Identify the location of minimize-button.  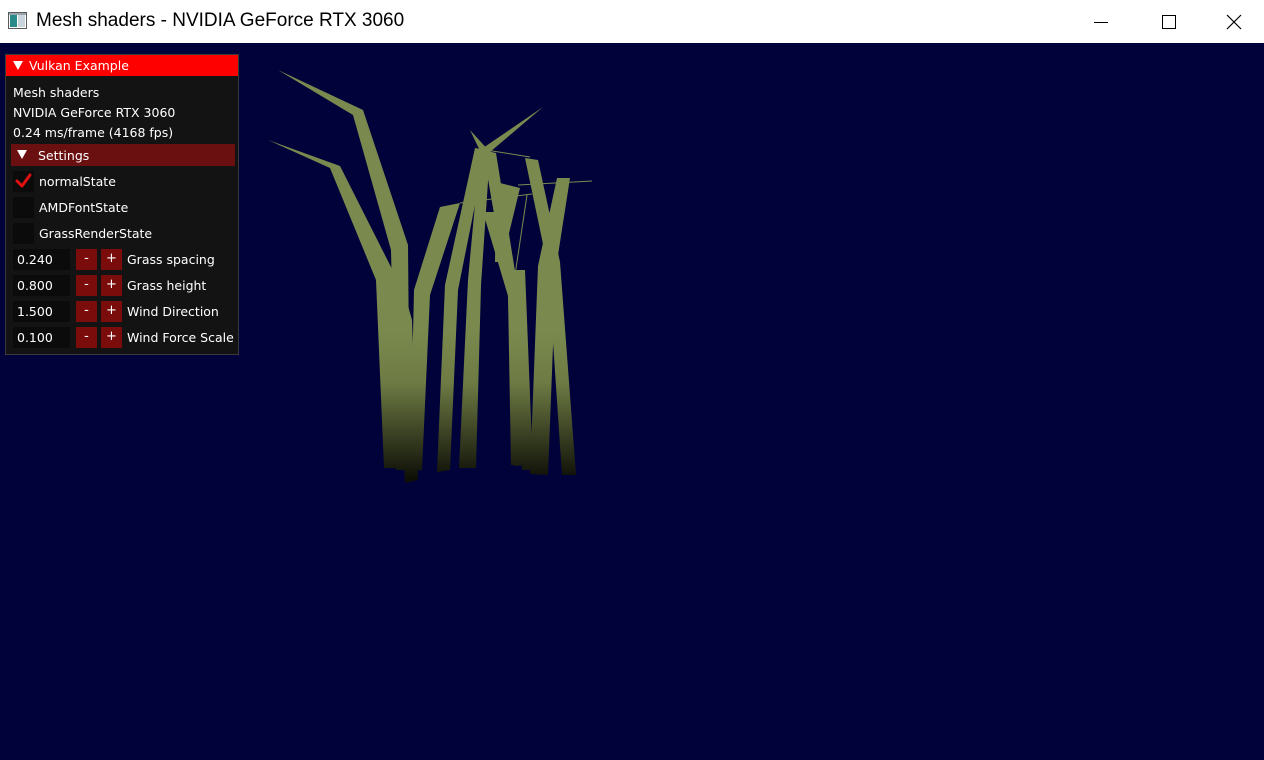
(1101, 21).